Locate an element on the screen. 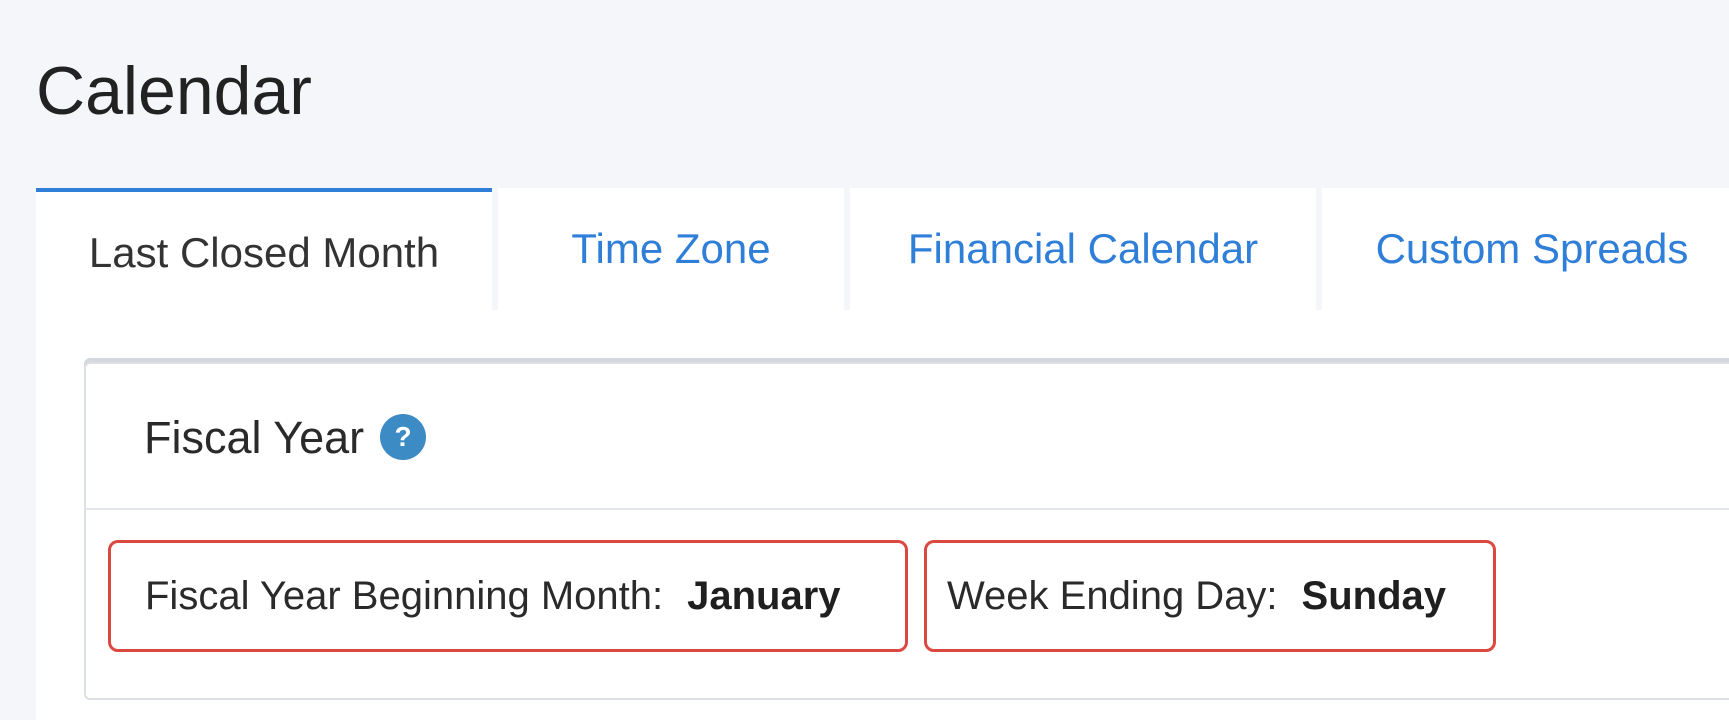  question-circle-icon: ? is located at coordinates (403, 437).